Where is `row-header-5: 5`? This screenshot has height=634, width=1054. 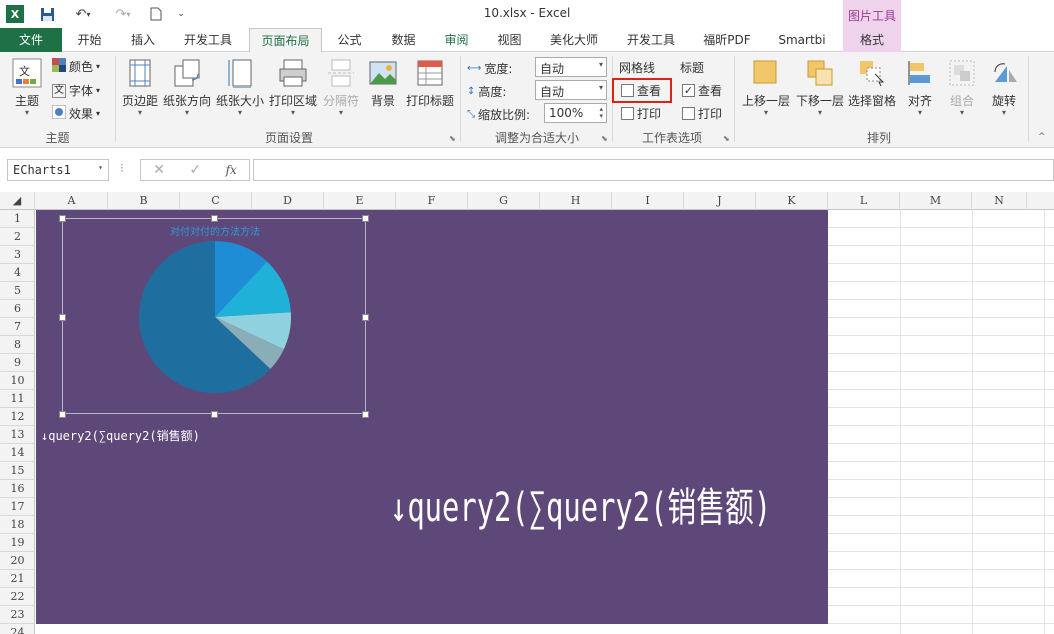
row-header-5: 5 is located at coordinates (17, 291).